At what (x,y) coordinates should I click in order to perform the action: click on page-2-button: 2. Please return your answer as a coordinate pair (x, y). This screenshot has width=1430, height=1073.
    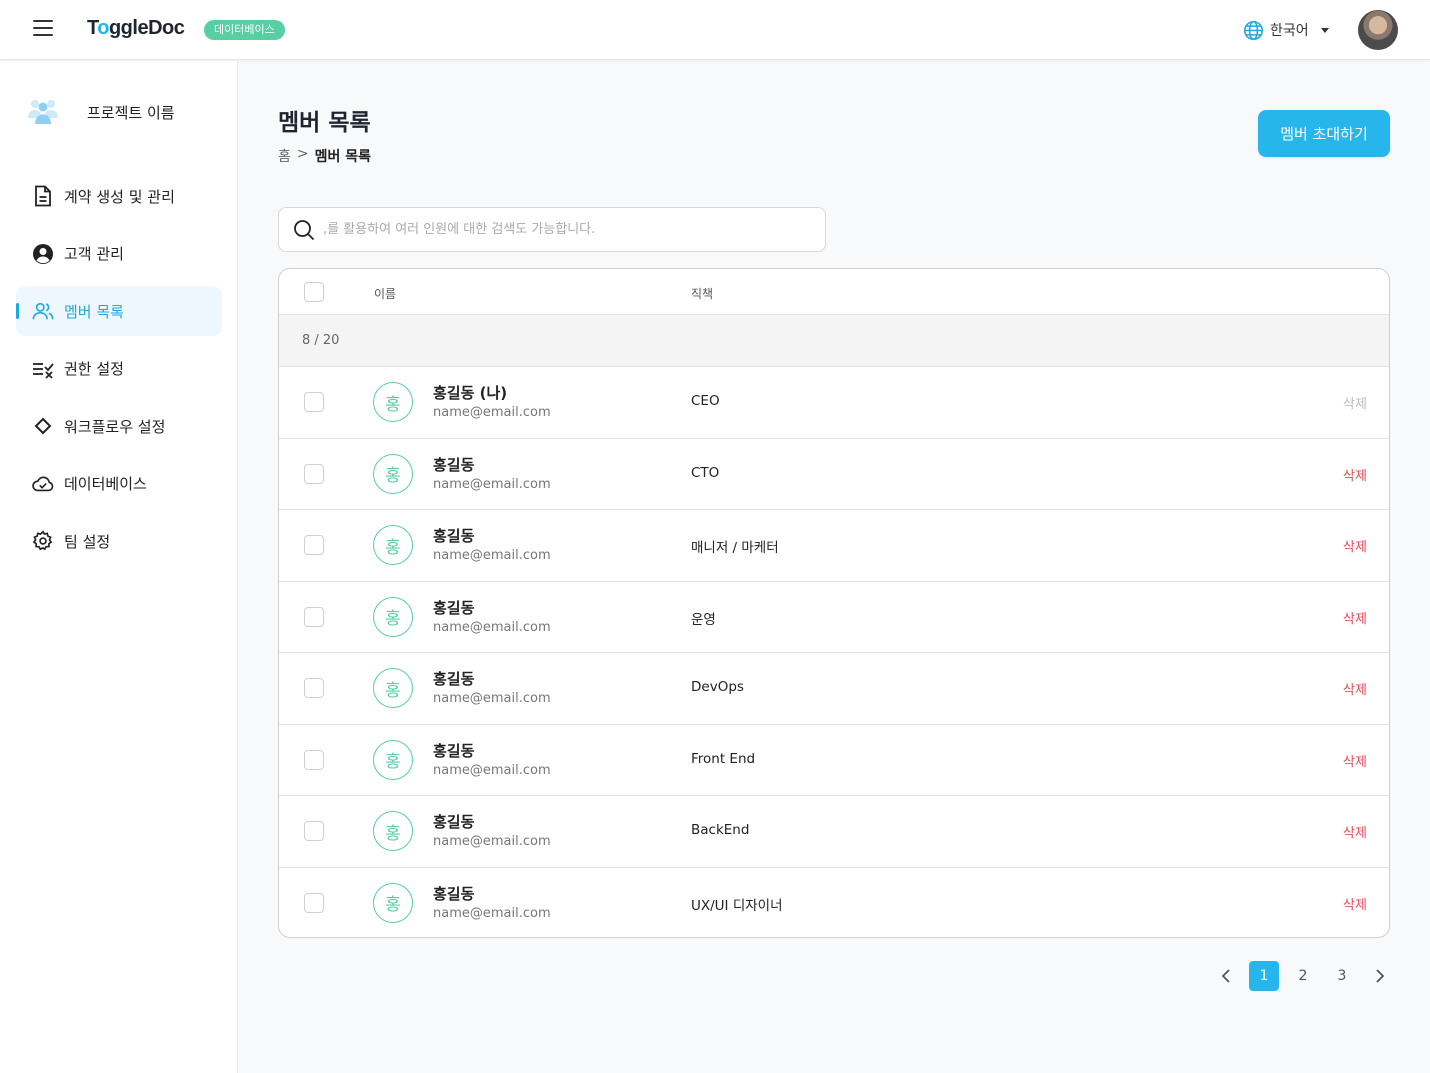
    Looking at the image, I should click on (1303, 976).